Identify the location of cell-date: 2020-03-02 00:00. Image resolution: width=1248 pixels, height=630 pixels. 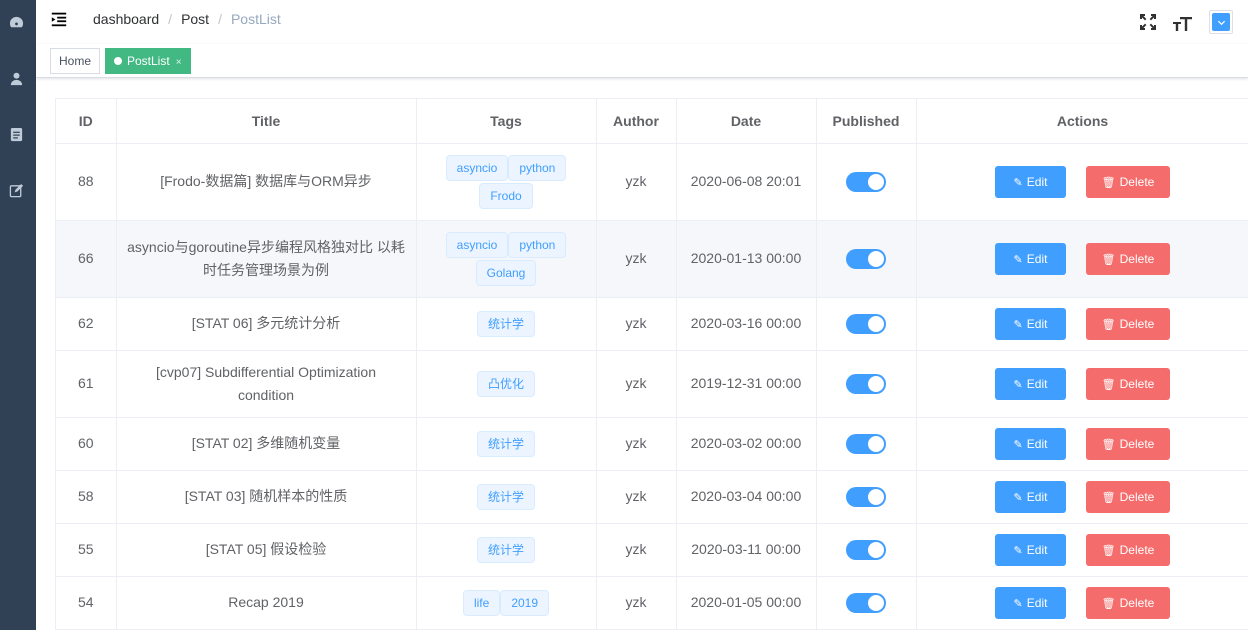
(746, 444).